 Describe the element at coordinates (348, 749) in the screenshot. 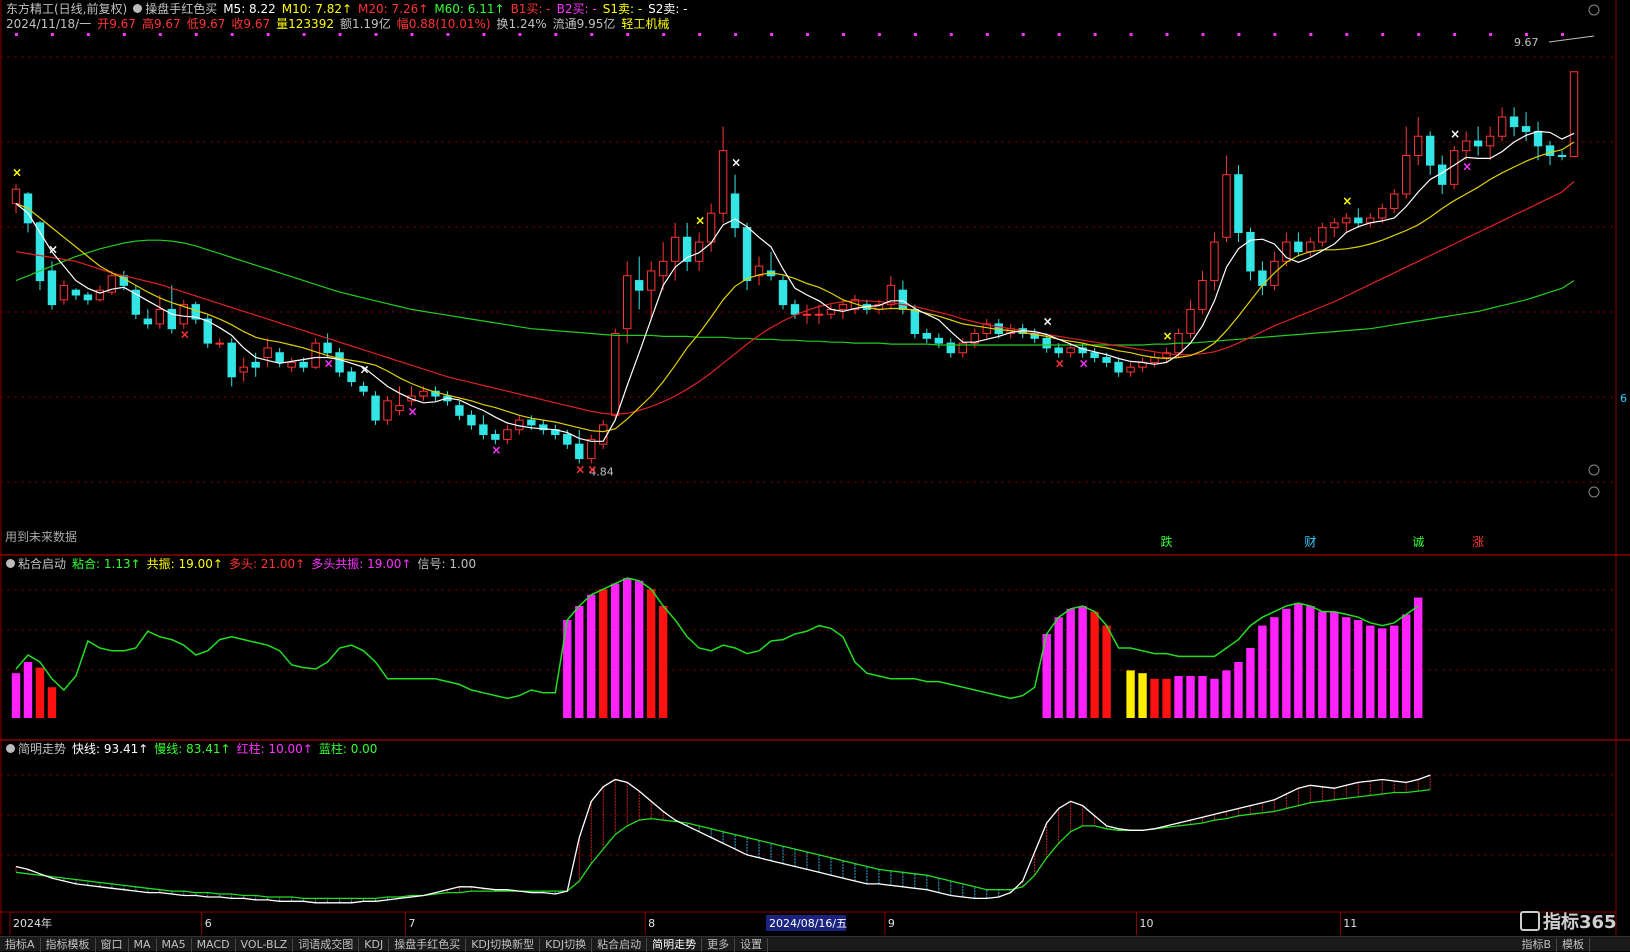

I see `ind3-legend-item-4: 蓝柱: 0.00` at that location.